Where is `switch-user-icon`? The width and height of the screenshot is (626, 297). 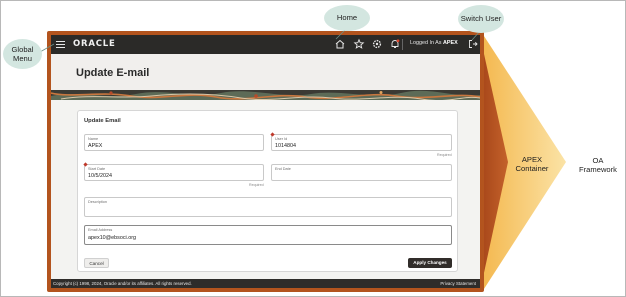
switch-user-icon is located at coordinates (473, 44).